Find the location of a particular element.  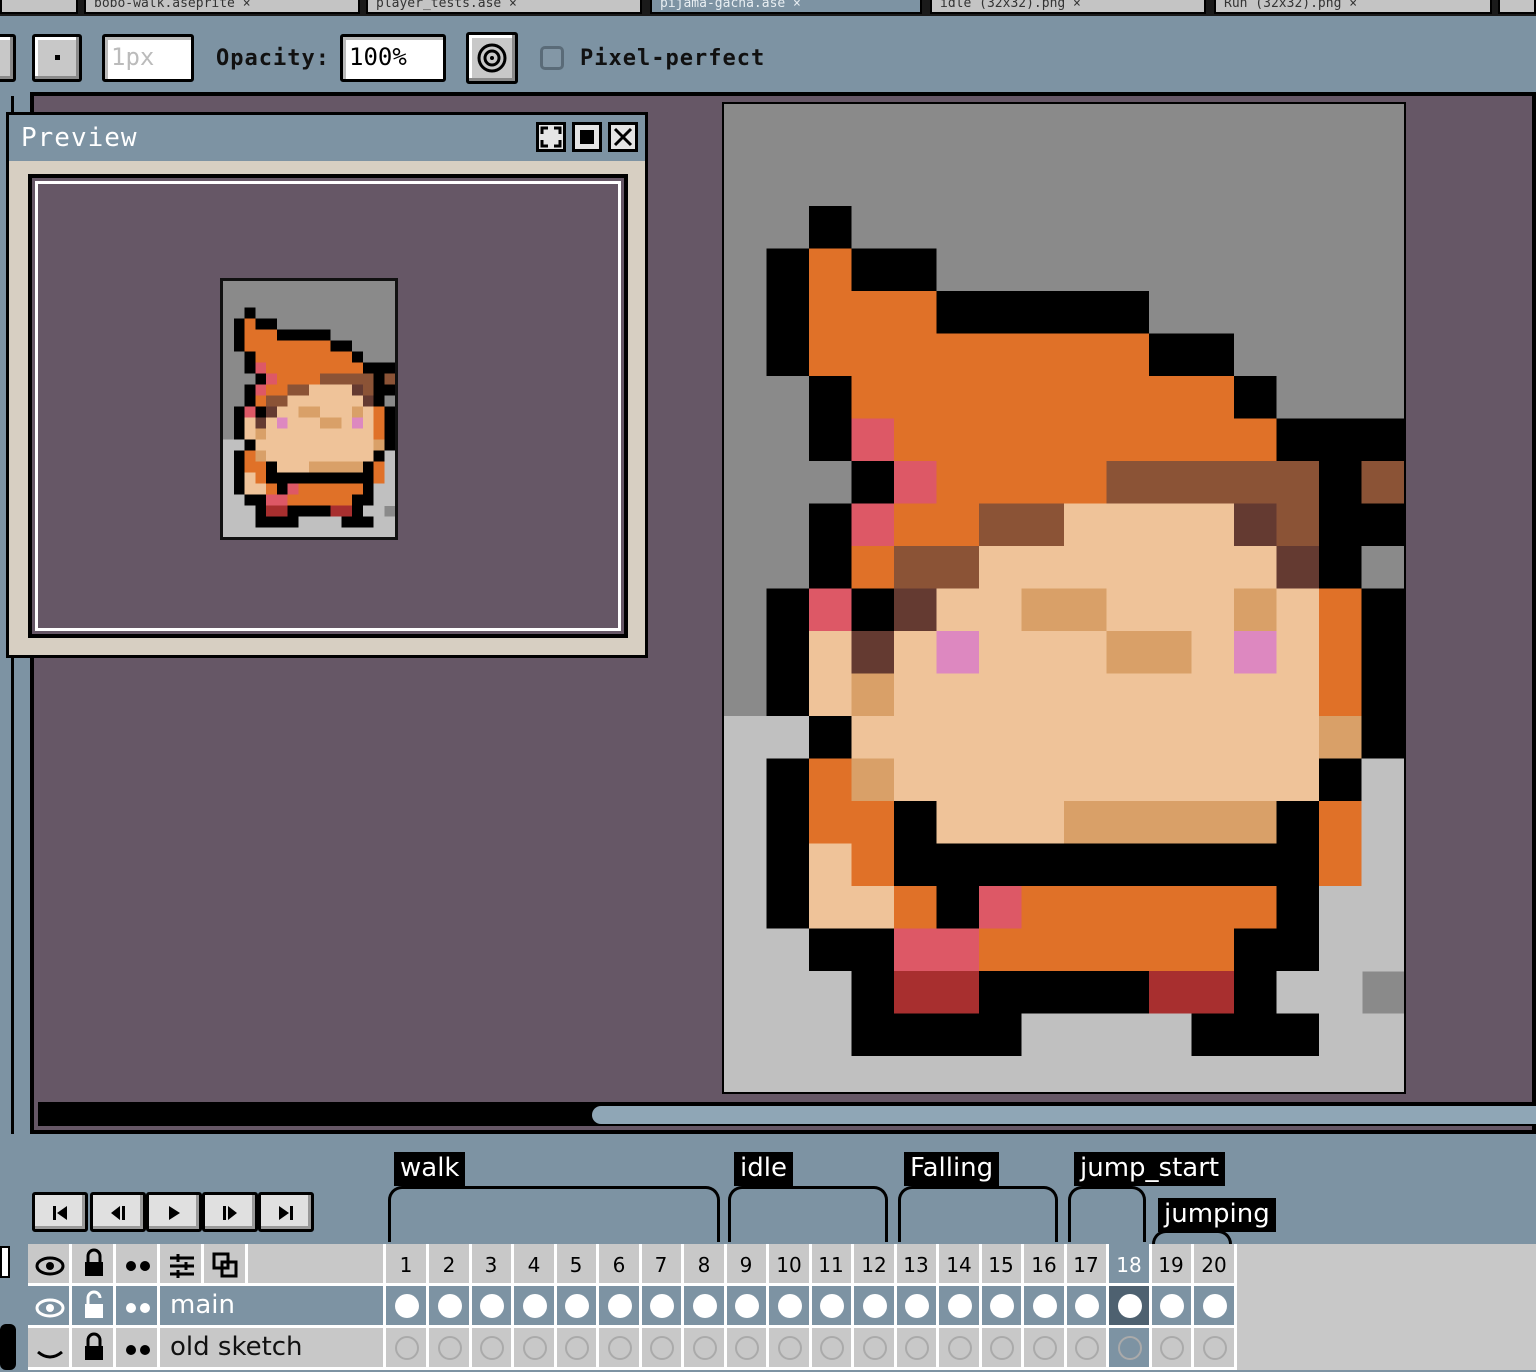

header-lock is located at coordinates (94, 1265).